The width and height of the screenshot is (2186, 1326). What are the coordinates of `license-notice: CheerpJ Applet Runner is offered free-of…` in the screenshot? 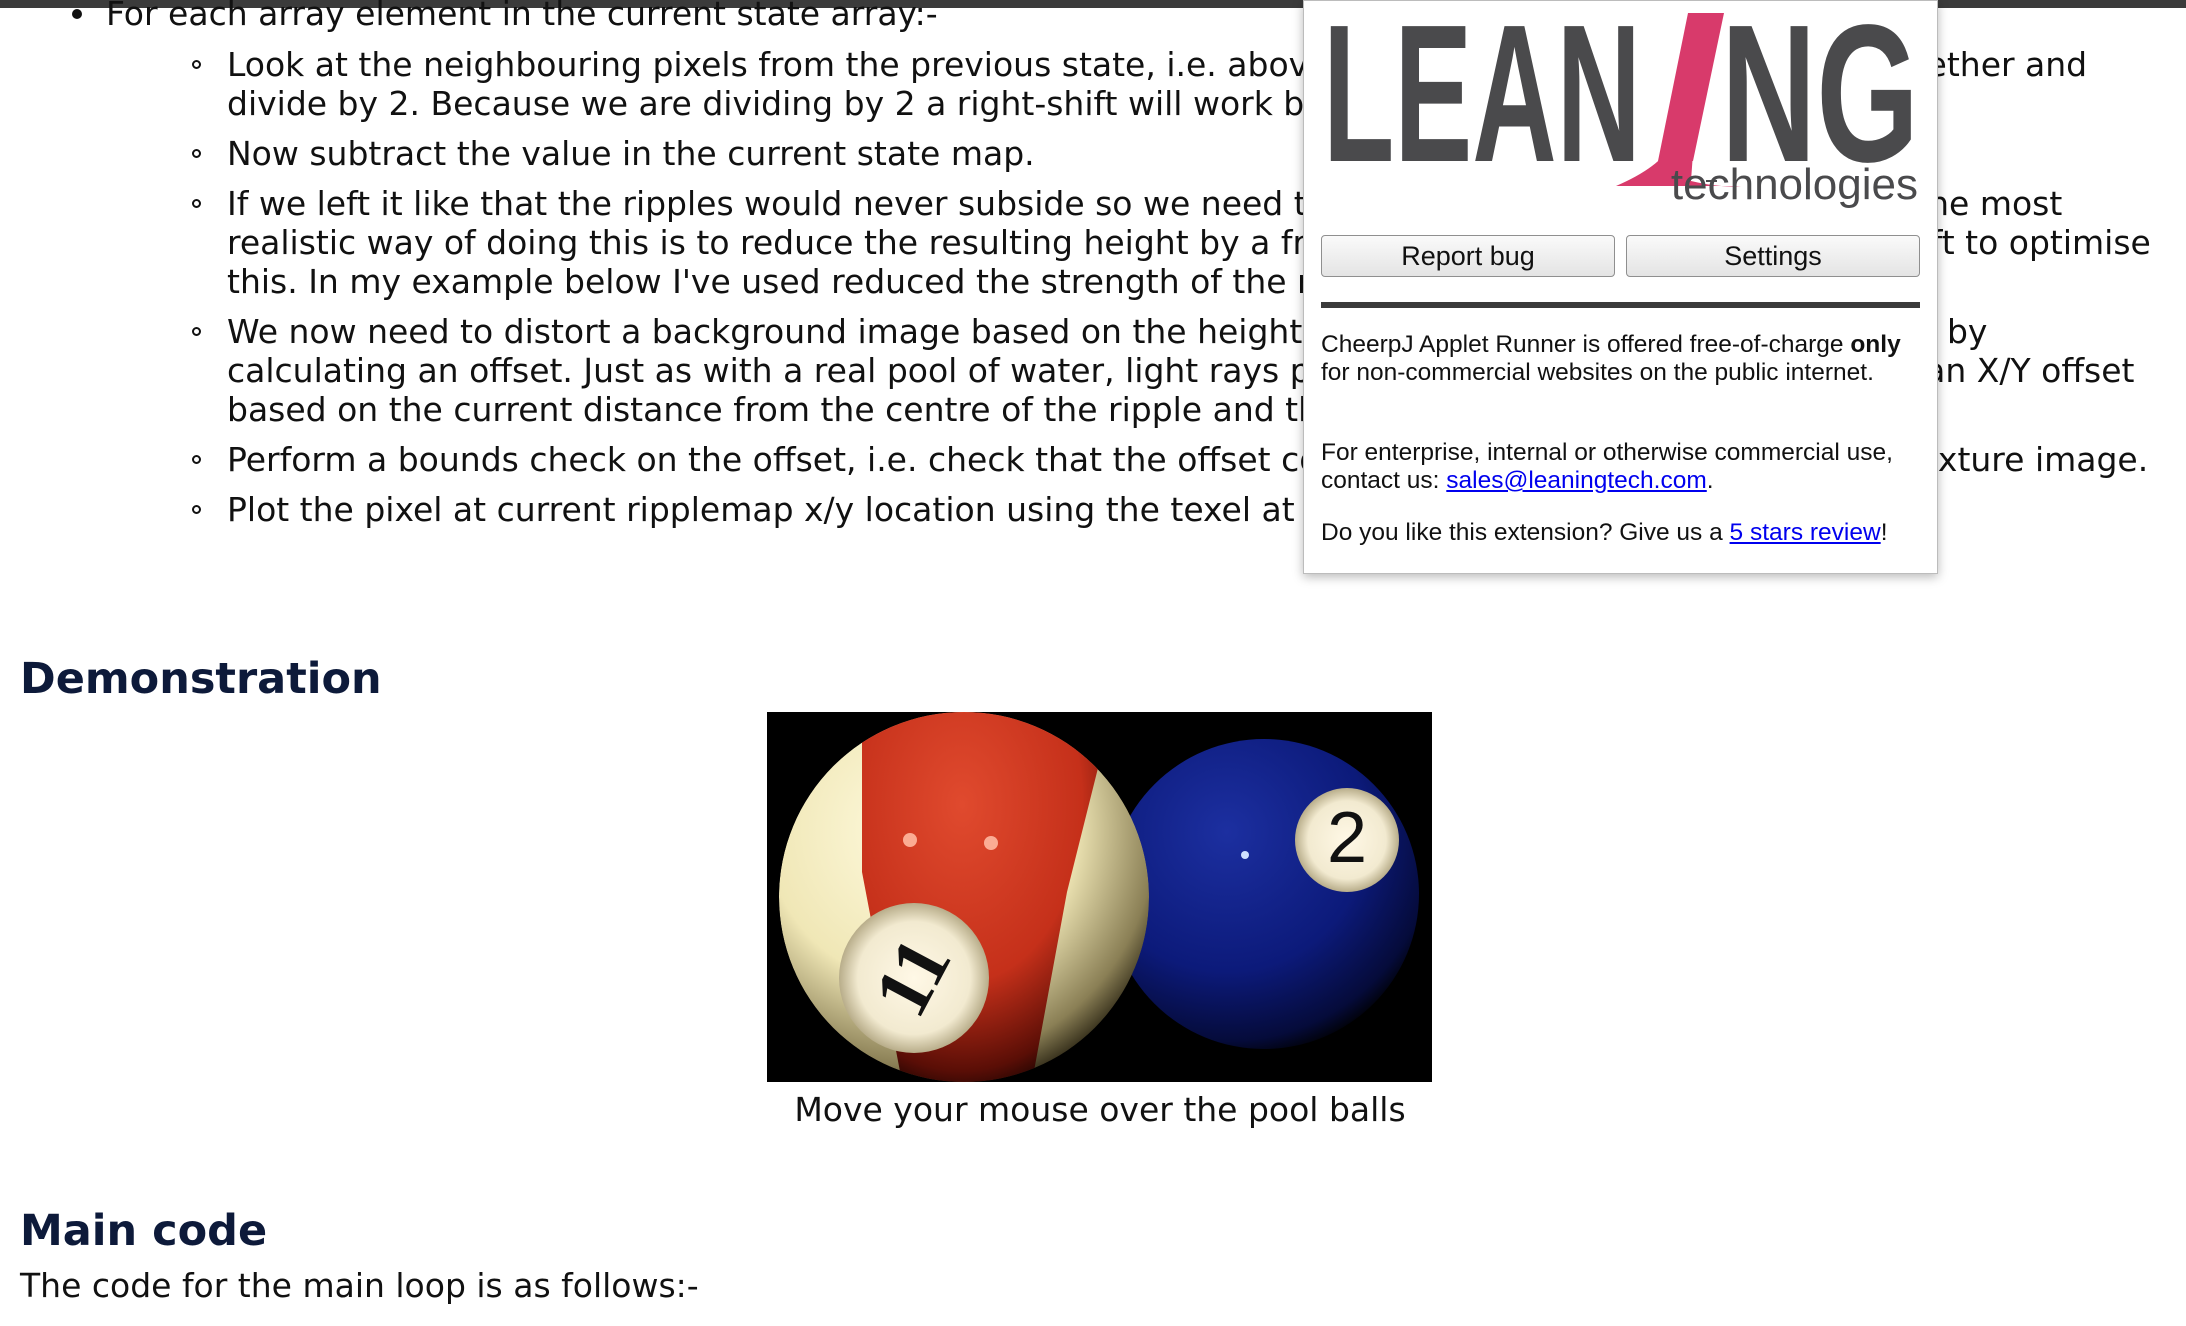 It's located at (1611, 358).